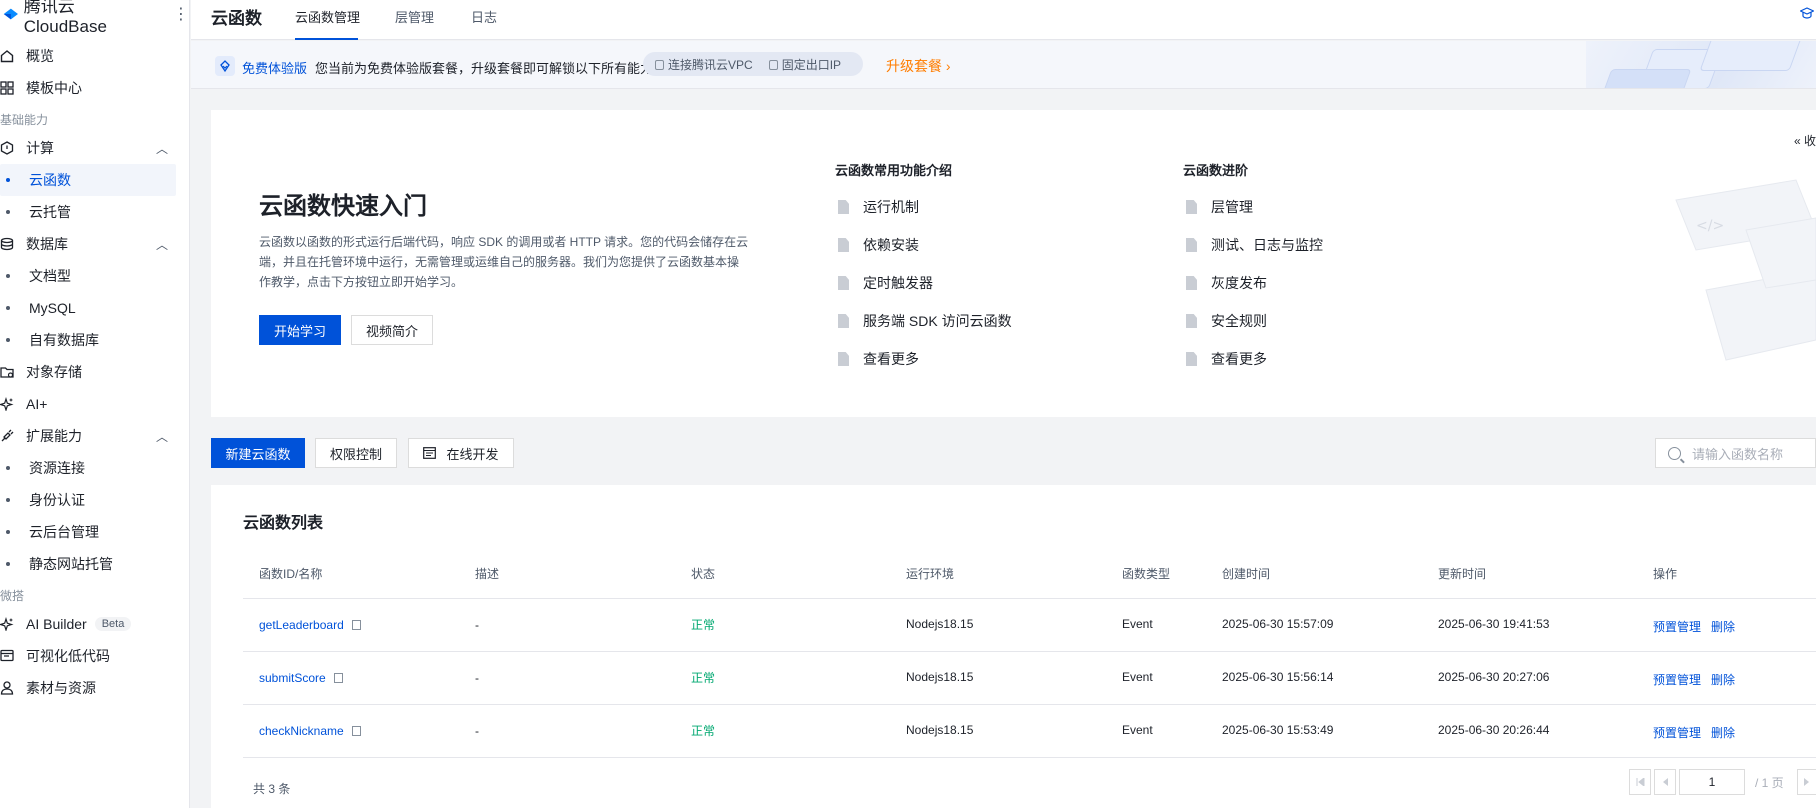 This screenshot has width=1816, height=808. I want to click on sidebar-item-database: 数据库 ︿, so click(88, 244).